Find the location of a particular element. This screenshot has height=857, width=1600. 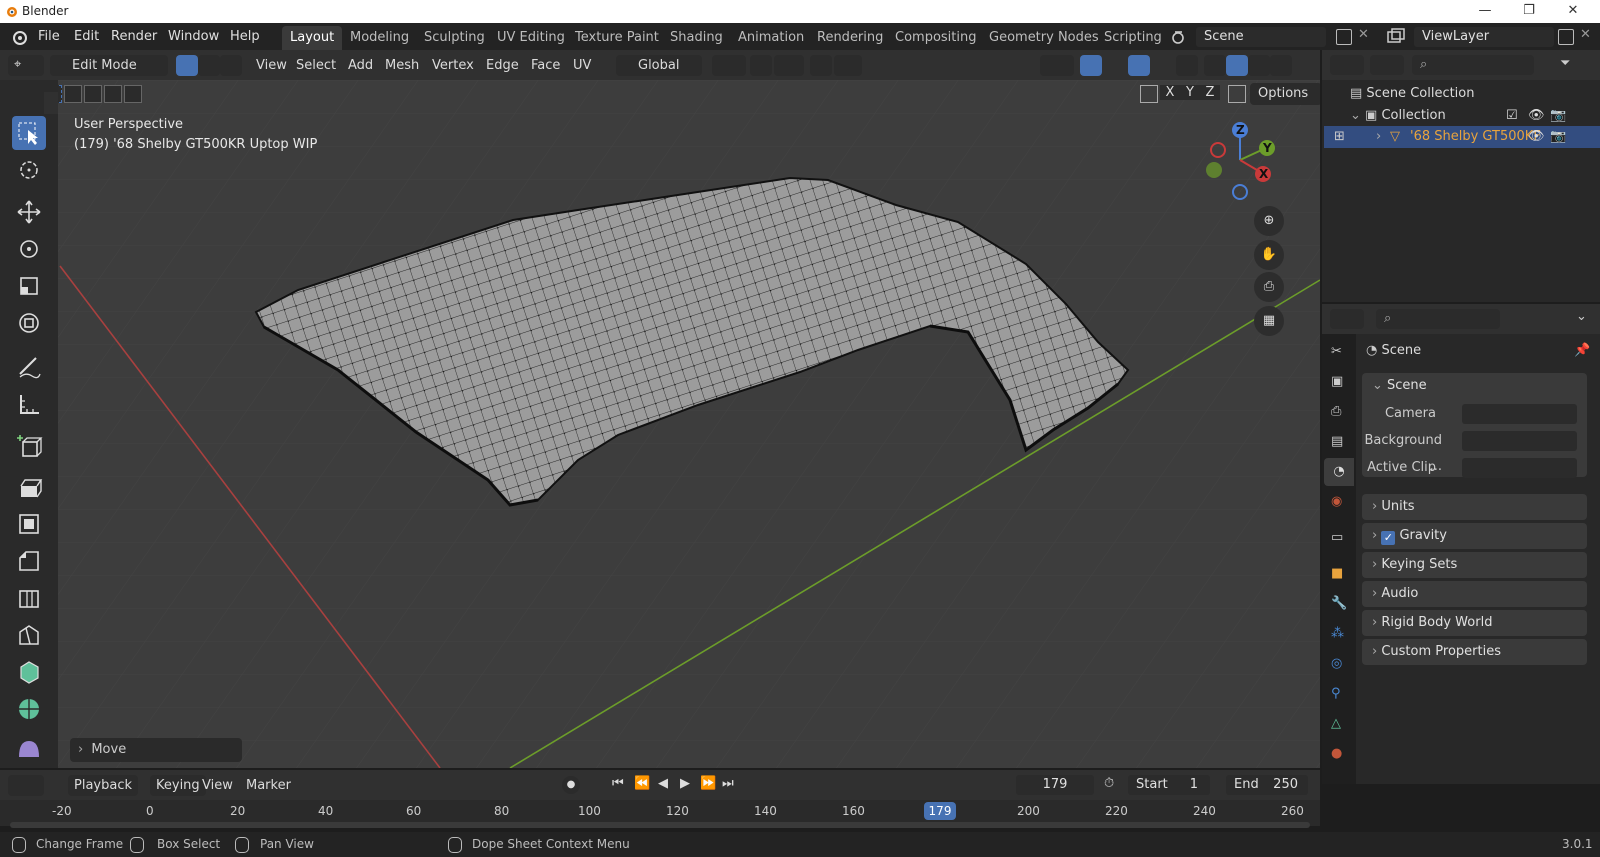

new-scene-icon is located at coordinates (1344, 37).